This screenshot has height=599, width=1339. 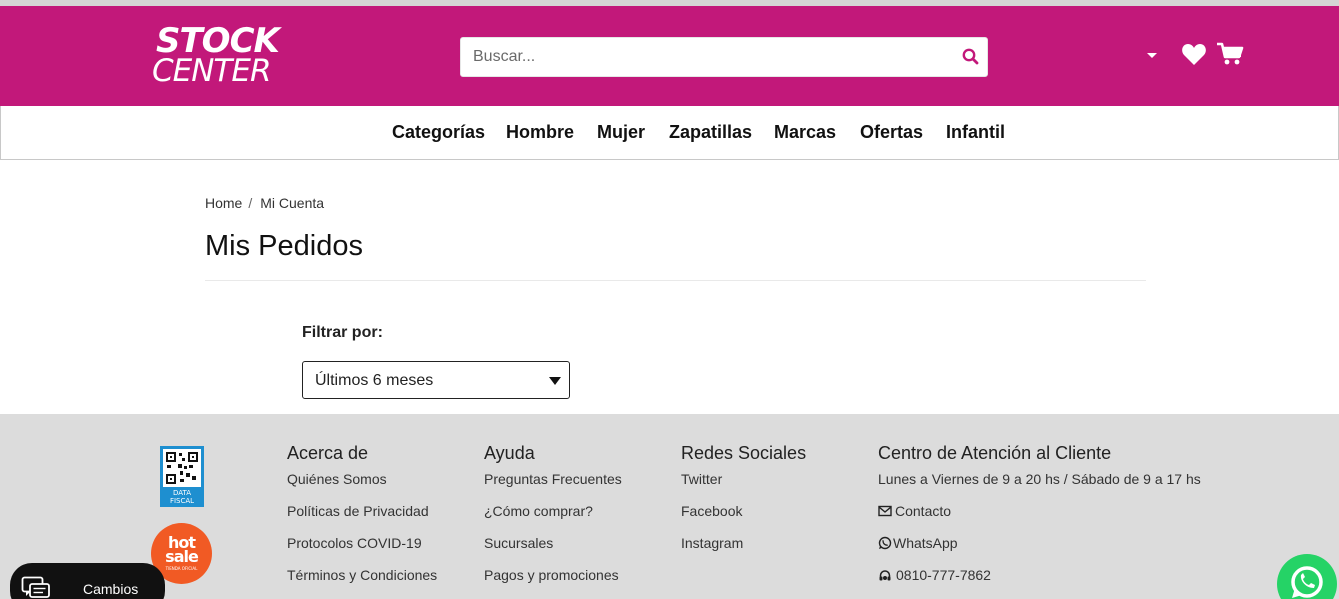 I want to click on nav-item-infantil: Infantil, so click(x=975, y=132).